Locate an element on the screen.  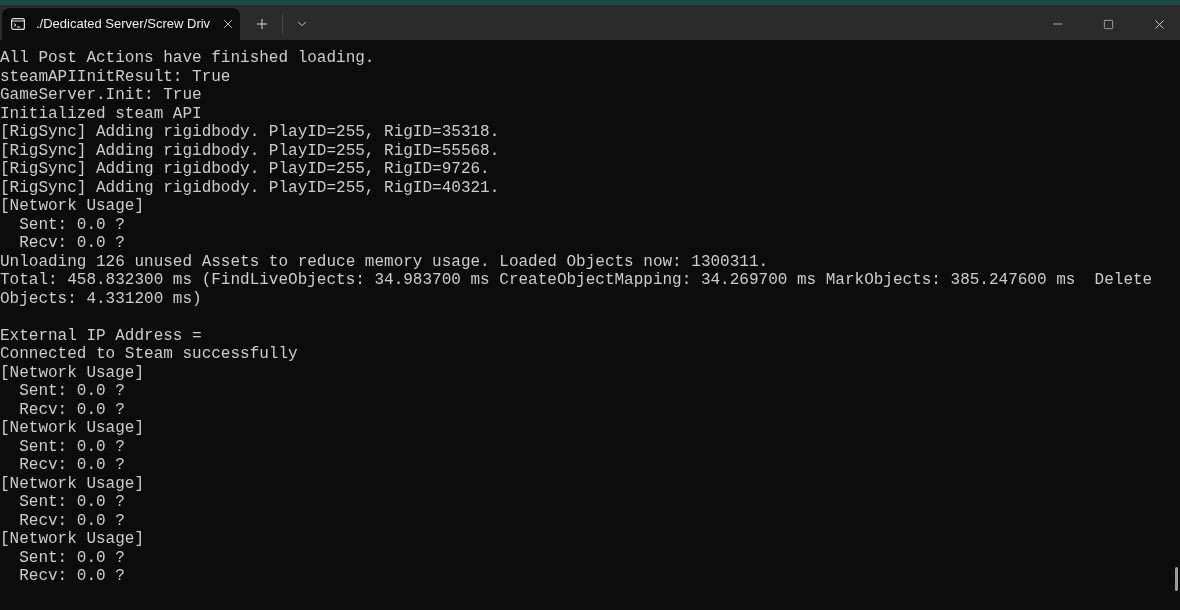
terminal-tab: ./Dedicated Server/Screw Driv is located at coordinates (121, 24).